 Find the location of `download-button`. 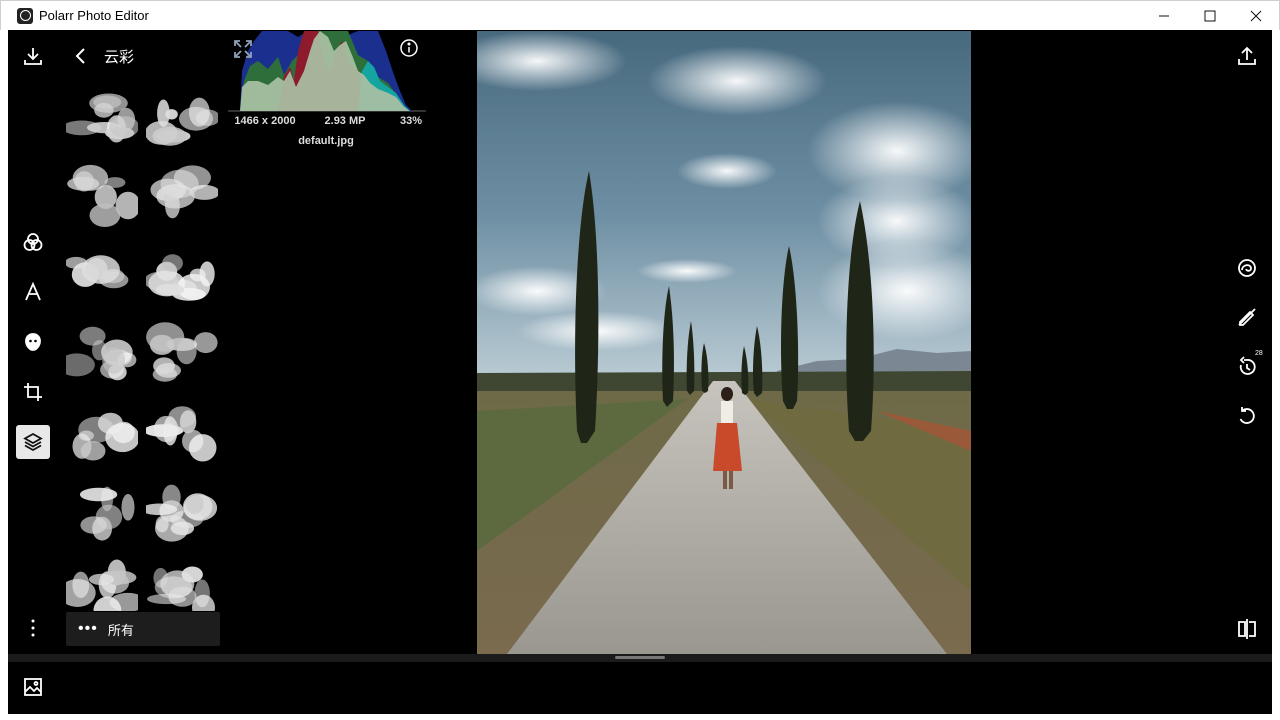

download-button is located at coordinates (33, 56).